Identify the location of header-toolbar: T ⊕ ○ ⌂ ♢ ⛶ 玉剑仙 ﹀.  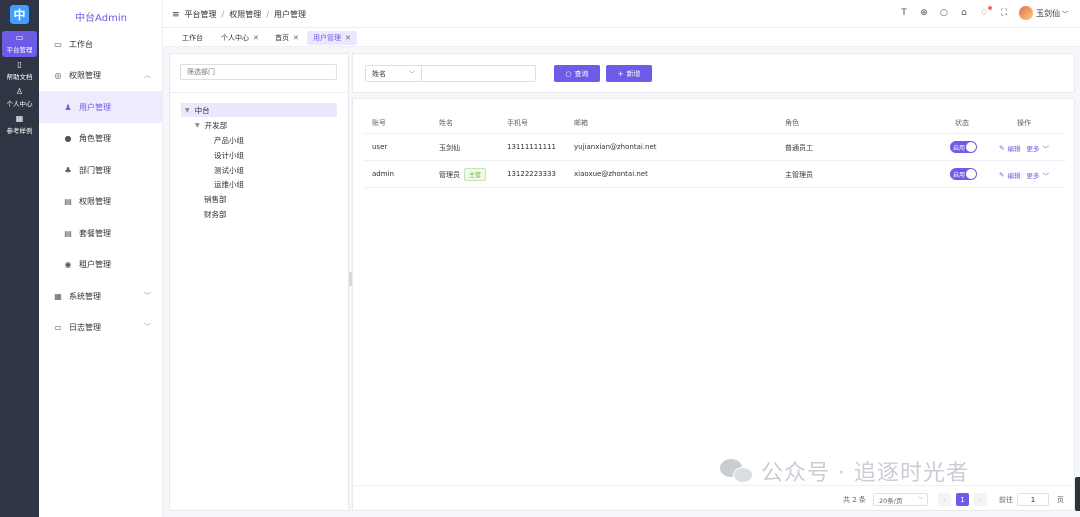
(983, 13).